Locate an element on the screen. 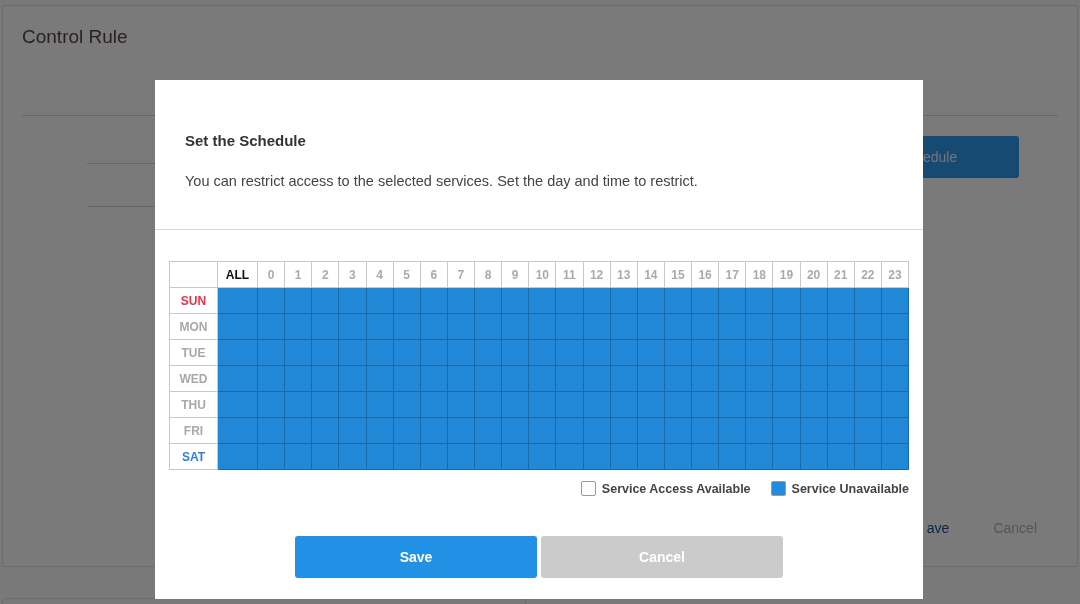 This screenshot has height=604, width=1080. save-link: ave is located at coordinates (938, 528).